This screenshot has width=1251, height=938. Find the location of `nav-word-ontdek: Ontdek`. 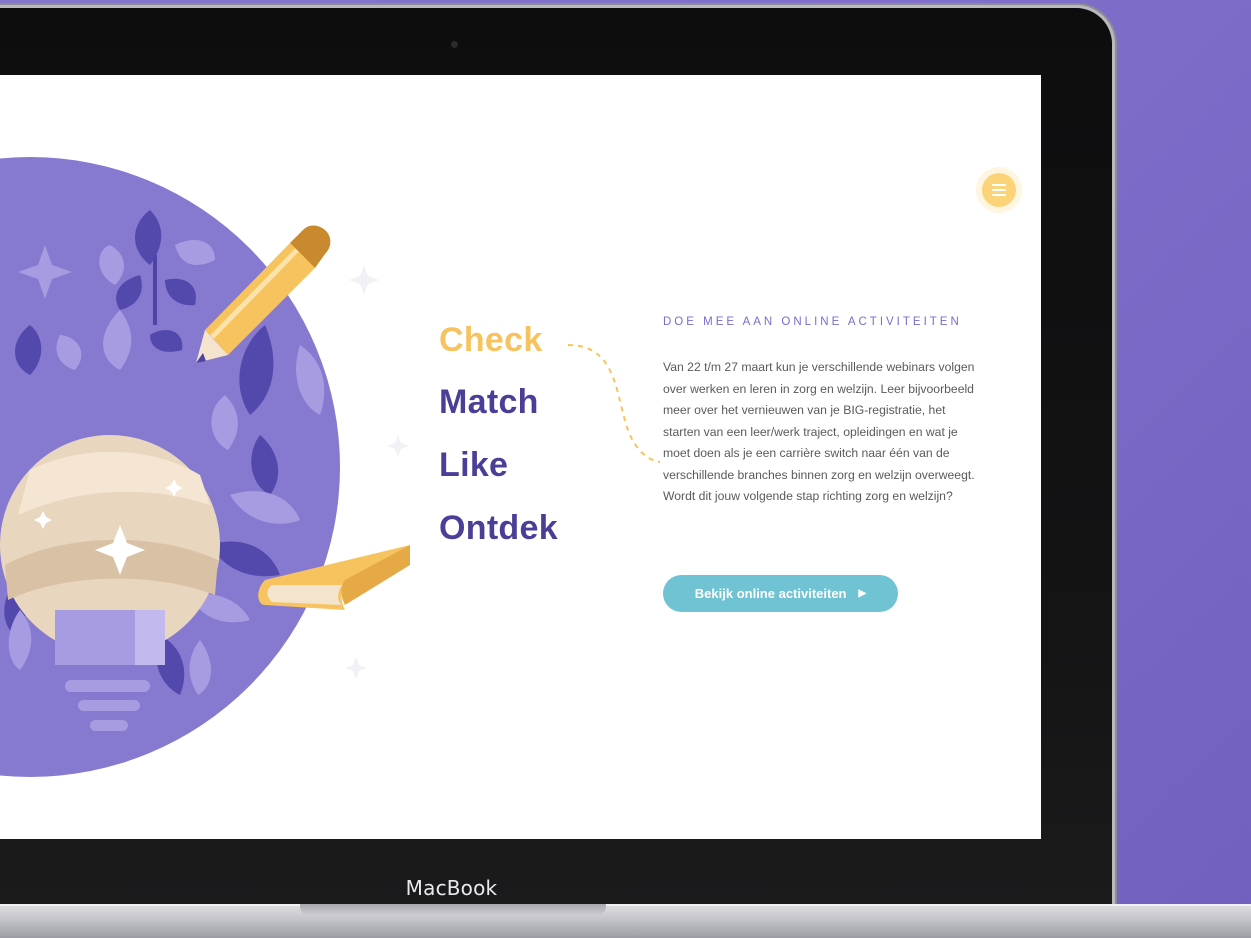

nav-word-ontdek: Ontdek is located at coordinates (498, 528).